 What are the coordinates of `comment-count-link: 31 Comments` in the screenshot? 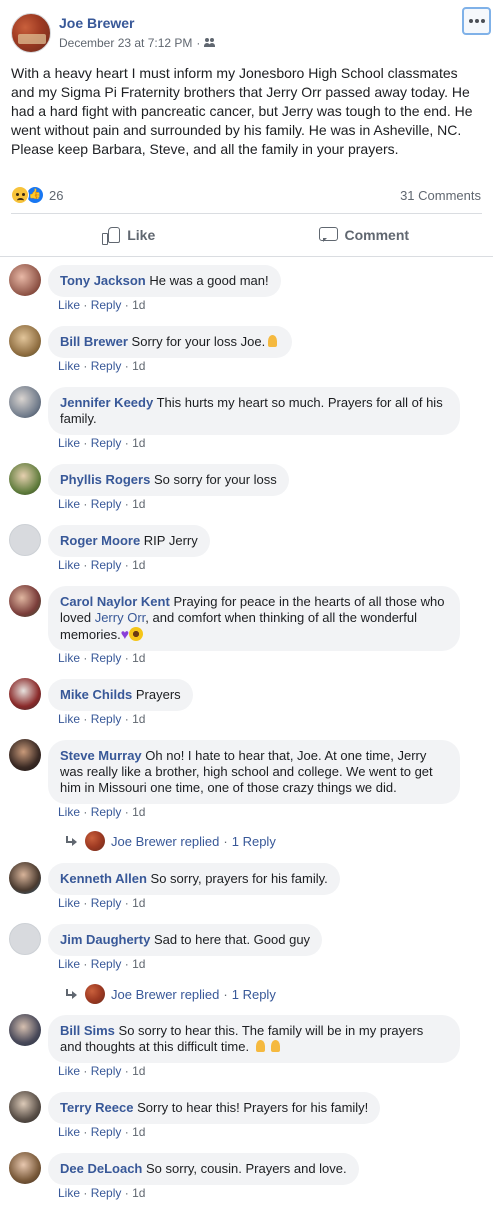 It's located at (440, 195).